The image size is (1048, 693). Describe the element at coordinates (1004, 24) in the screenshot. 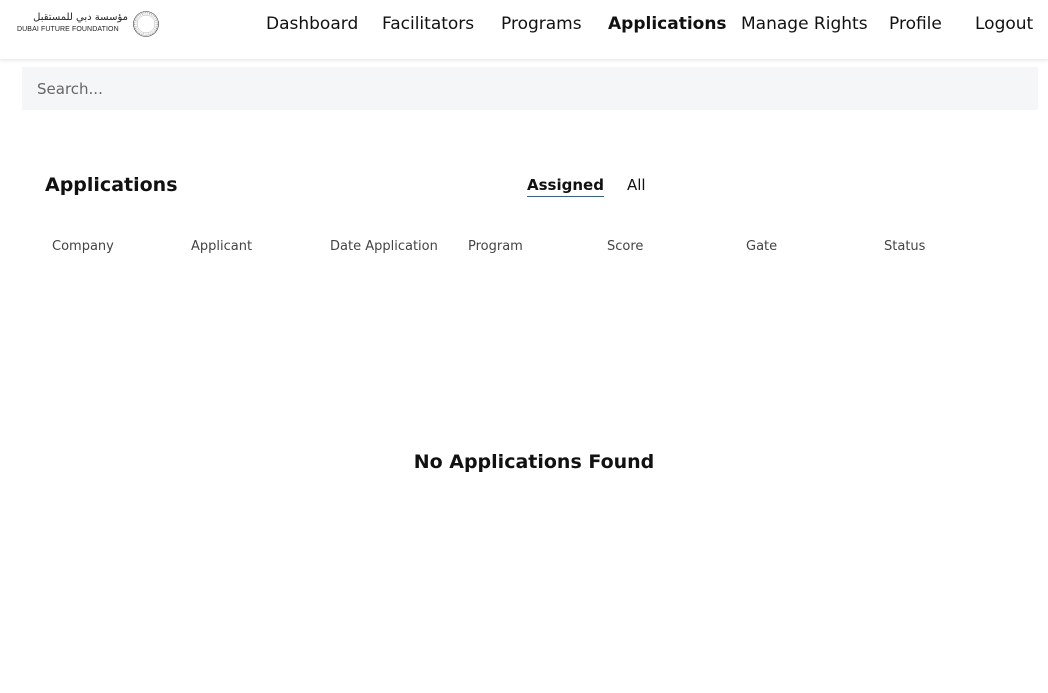

I see `nav-logout: Logout` at that location.